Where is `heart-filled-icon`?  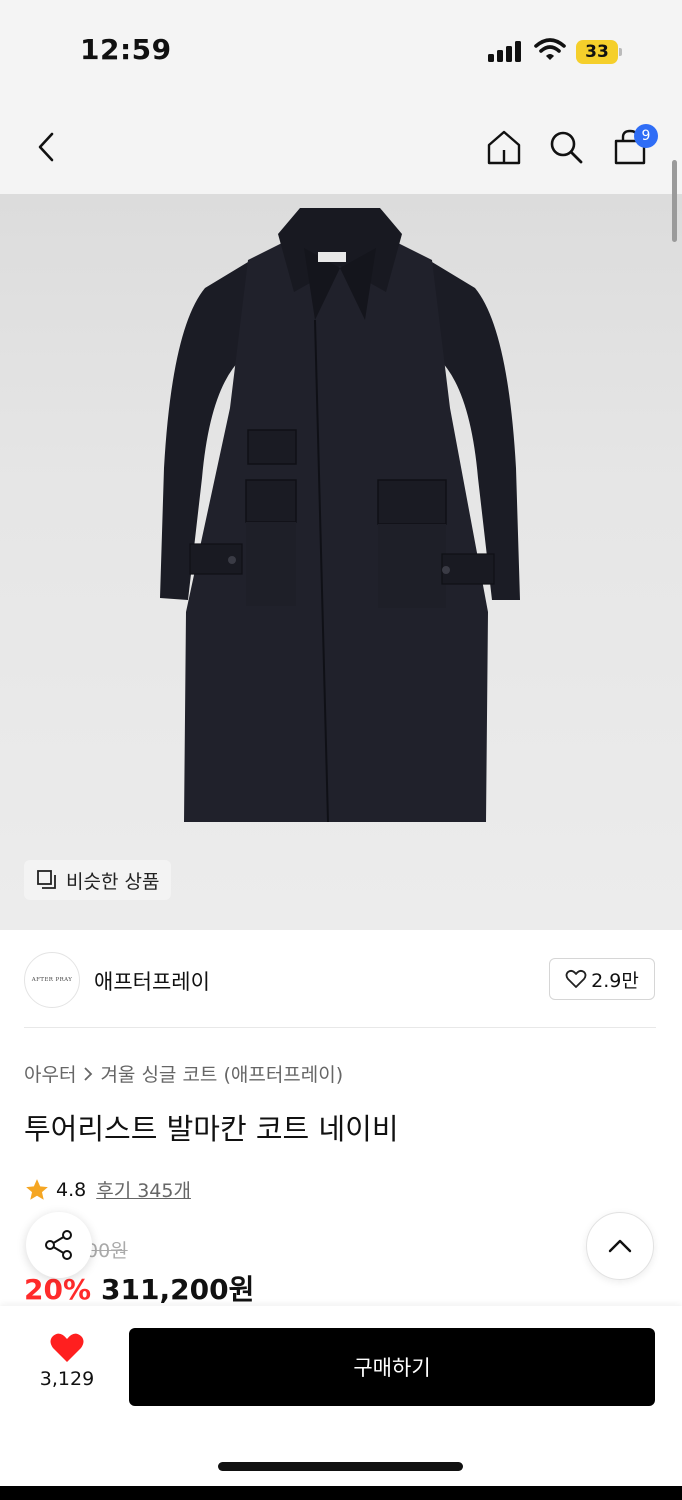
heart-filled-icon is located at coordinates (67, 1347).